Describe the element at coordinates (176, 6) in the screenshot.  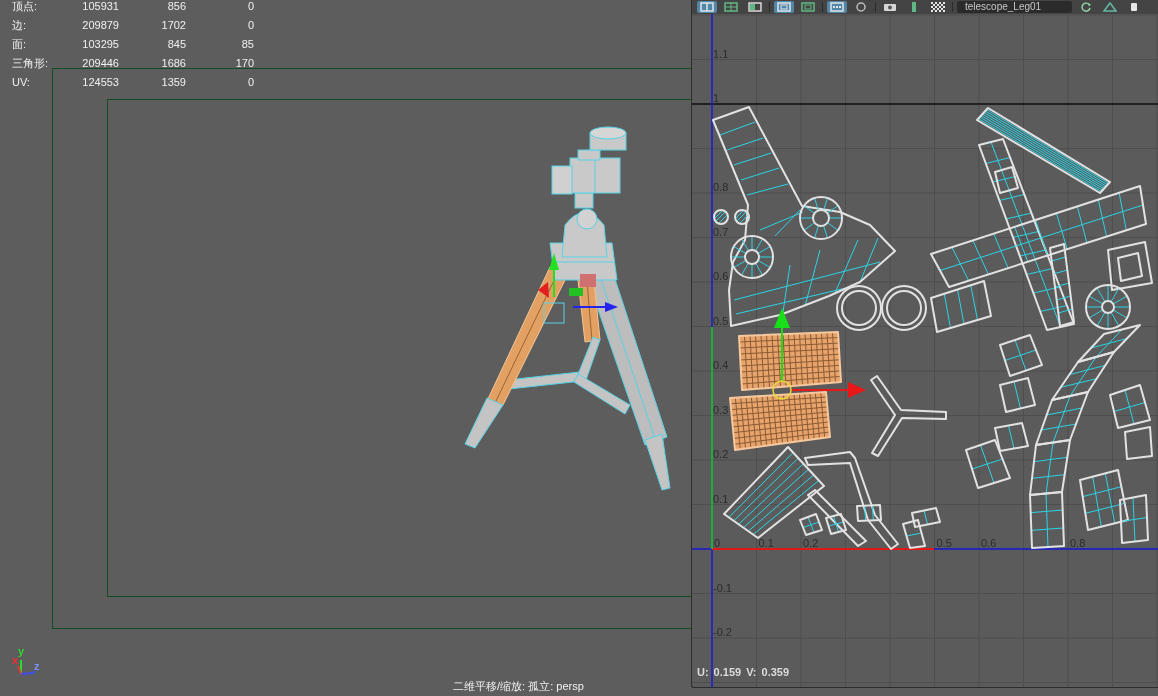
I see `stat-value: 856` at that location.